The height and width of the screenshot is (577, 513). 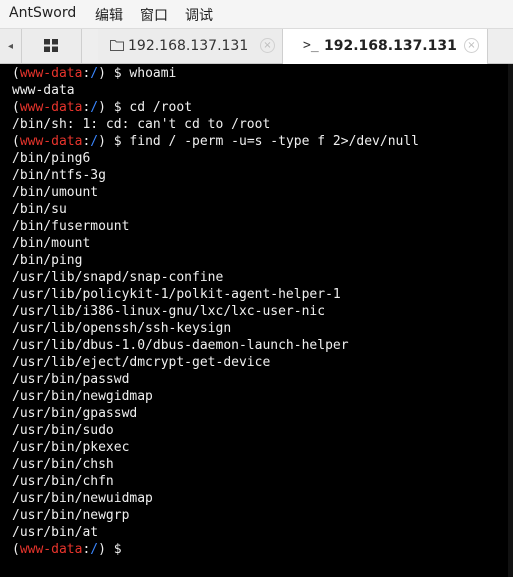 I want to click on terminal-output-line: /usr/bin/gpasswd, so click(x=75, y=413).